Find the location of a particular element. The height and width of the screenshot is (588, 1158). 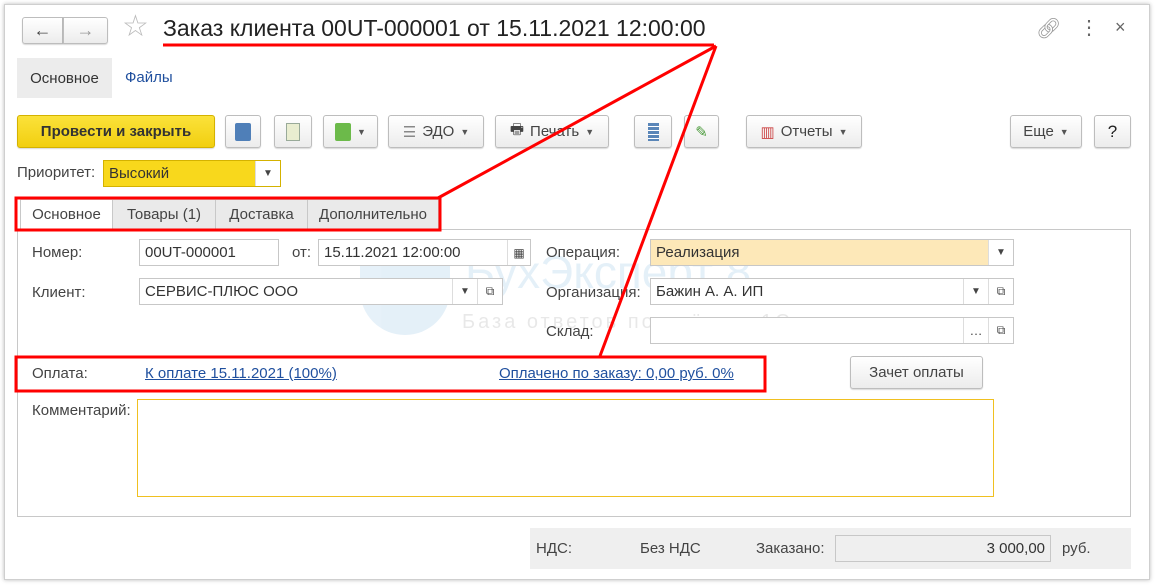

post-and-close-button: Провести и закрыть is located at coordinates (116, 131).